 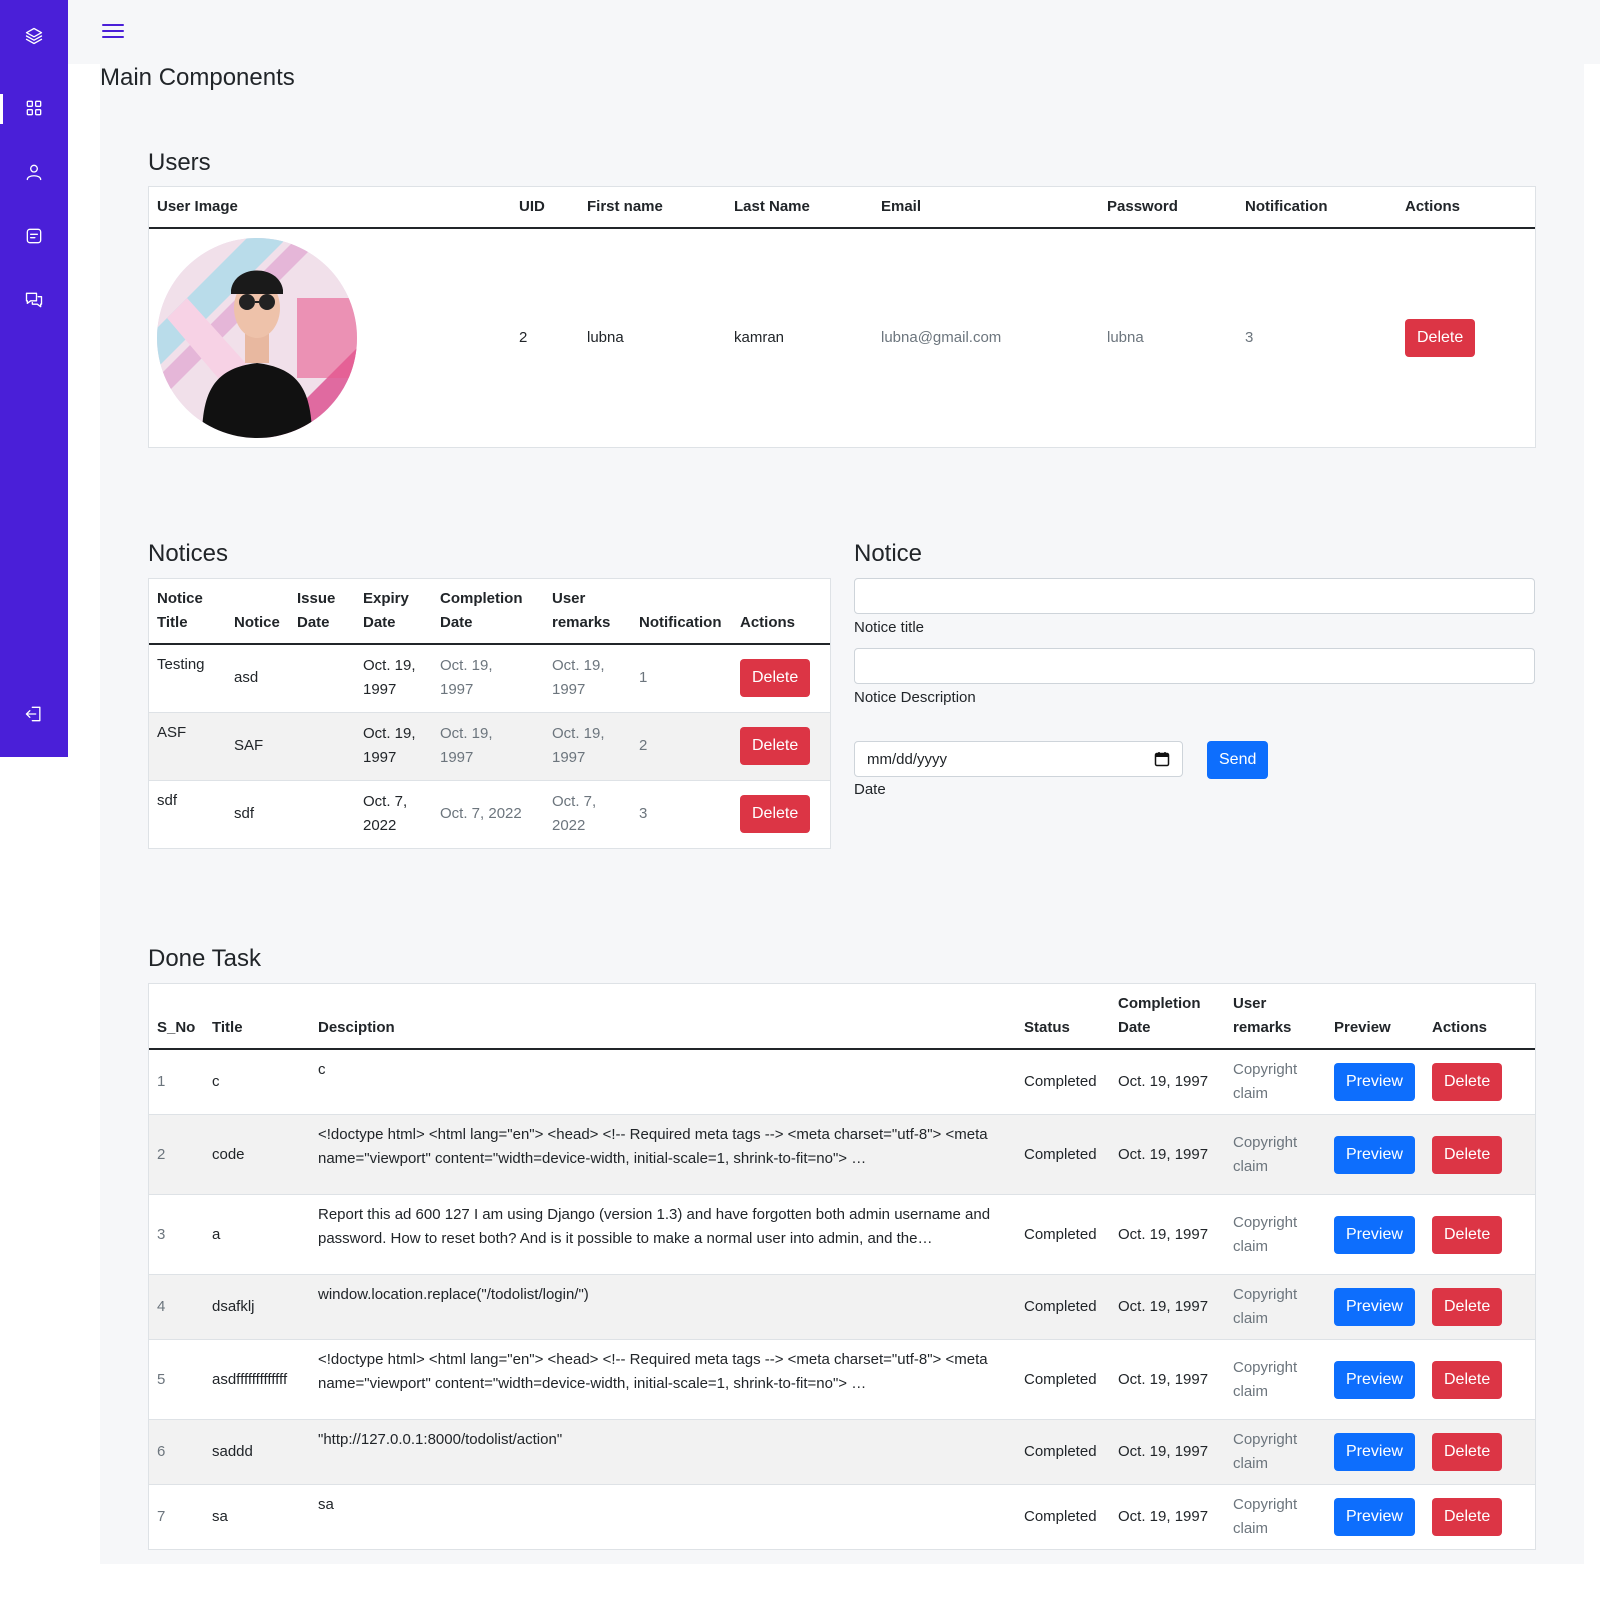 I want to click on notice-title-cell: sdf, so click(x=187, y=813).